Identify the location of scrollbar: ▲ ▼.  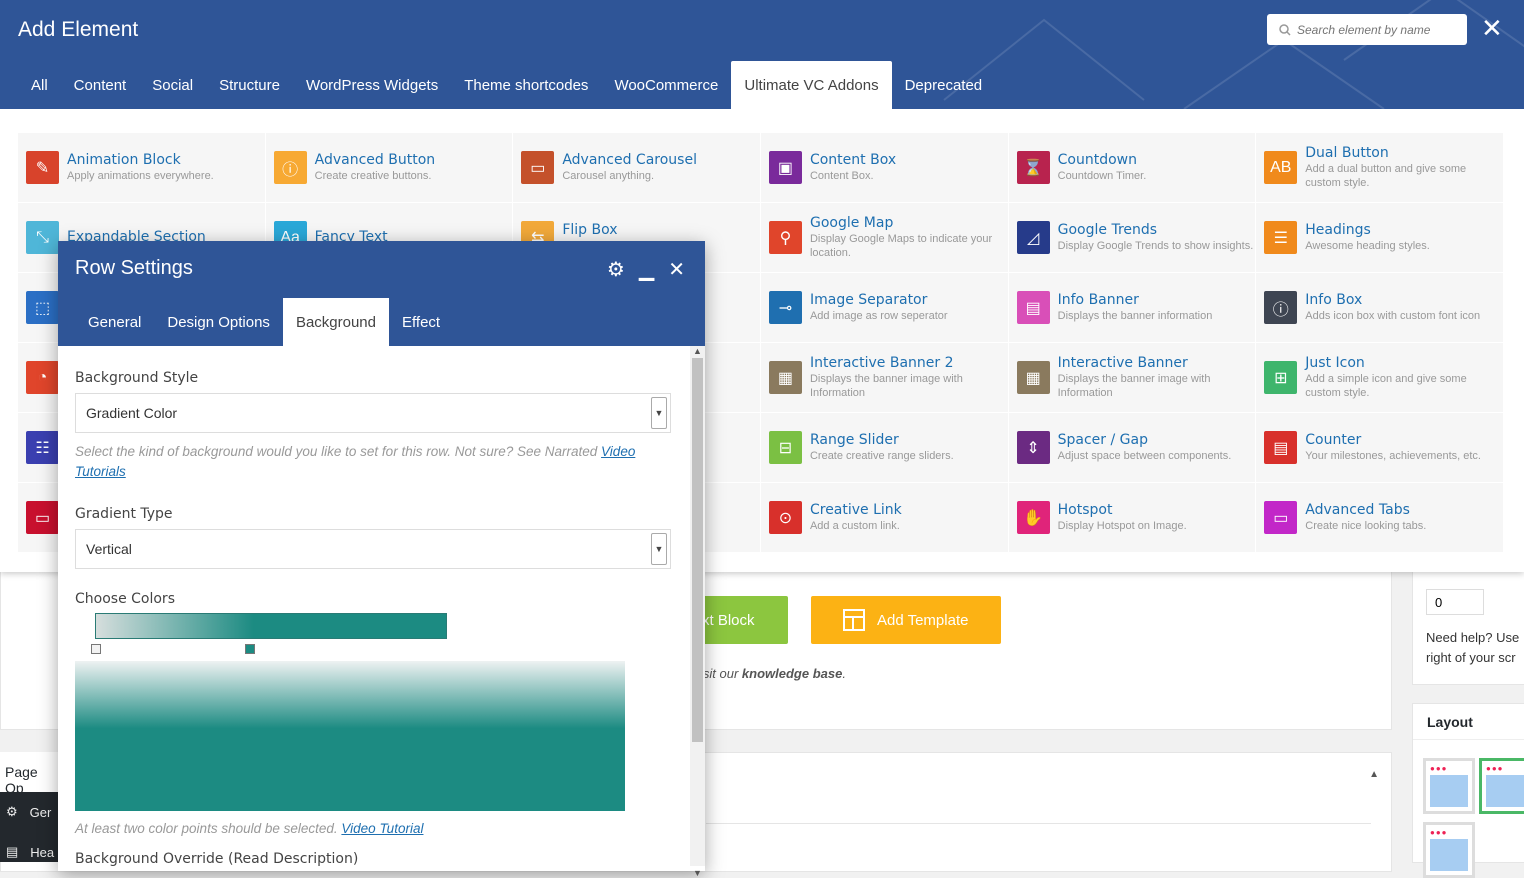
(697, 612).